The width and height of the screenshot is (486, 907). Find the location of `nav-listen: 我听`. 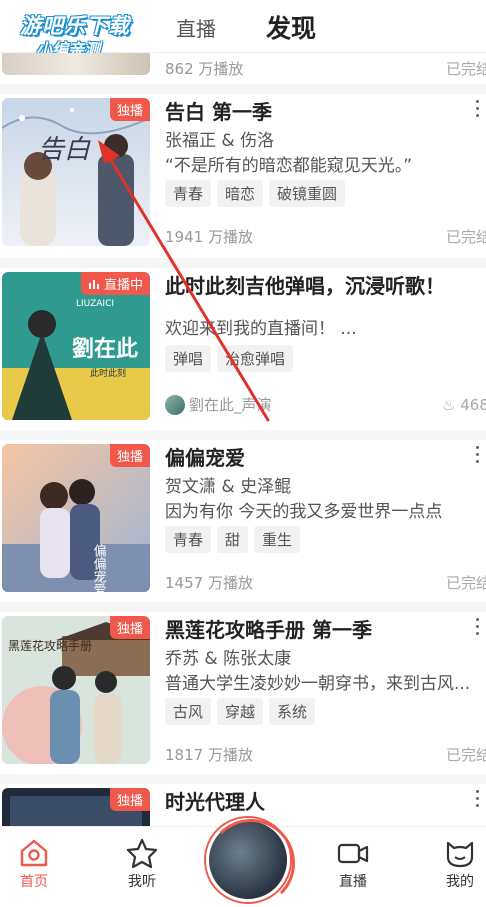

nav-listen: 我听 is located at coordinates (142, 861).